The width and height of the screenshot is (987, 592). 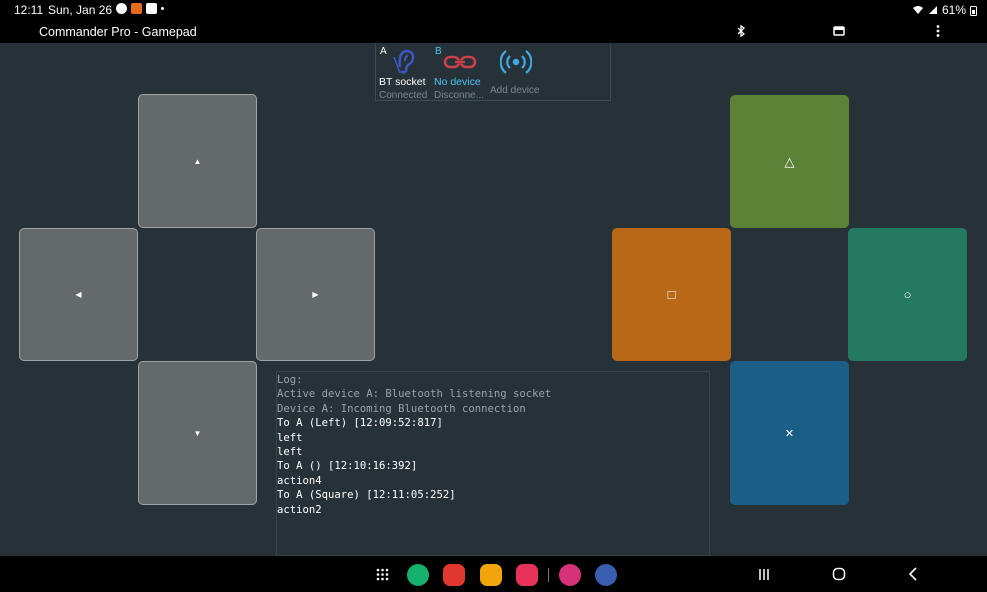 What do you see at coordinates (151, 8) in the screenshot?
I see `gallery-icon` at bounding box center [151, 8].